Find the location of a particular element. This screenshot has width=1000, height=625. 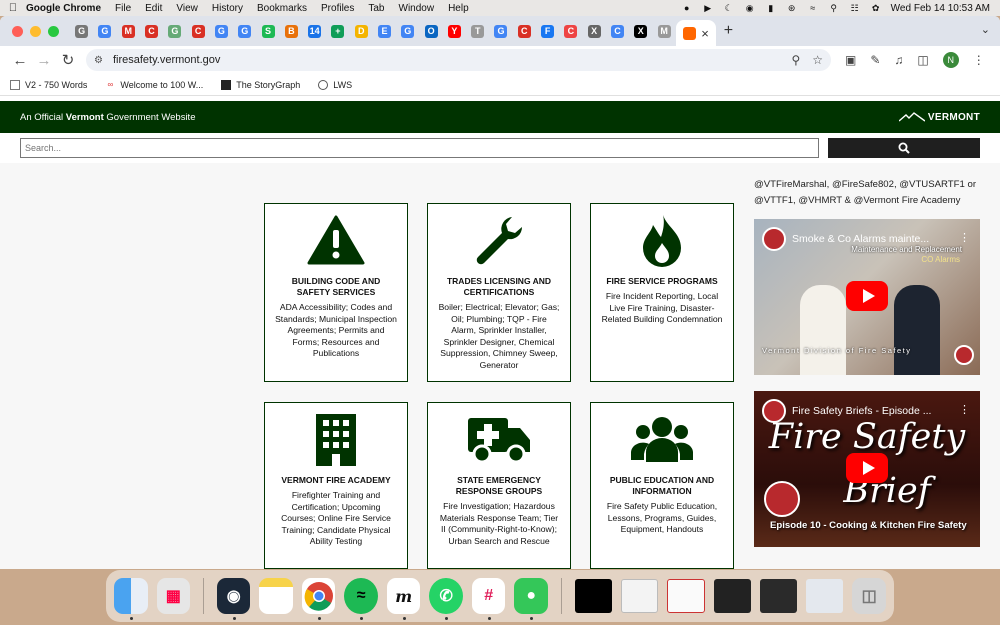

dock-steam-icon: ◉ is located at coordinates (233, 599).